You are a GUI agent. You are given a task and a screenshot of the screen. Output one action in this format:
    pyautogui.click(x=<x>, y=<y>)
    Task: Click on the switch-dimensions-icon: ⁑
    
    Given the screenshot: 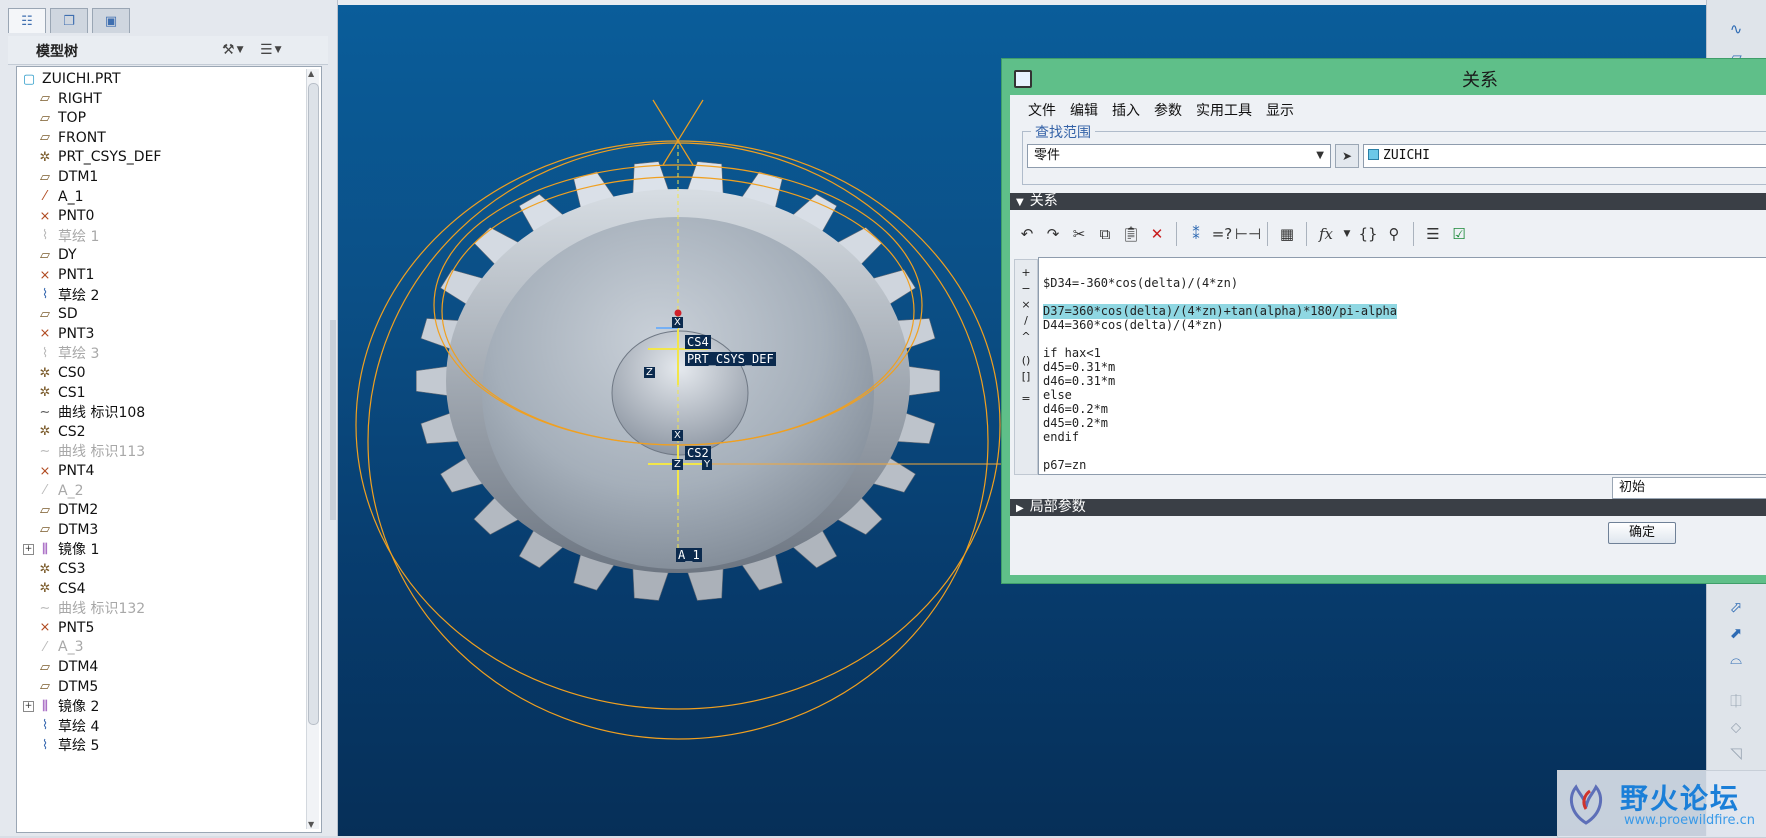 What is the action you would take?
    pyautogui.click(x=1196, y=234)
    